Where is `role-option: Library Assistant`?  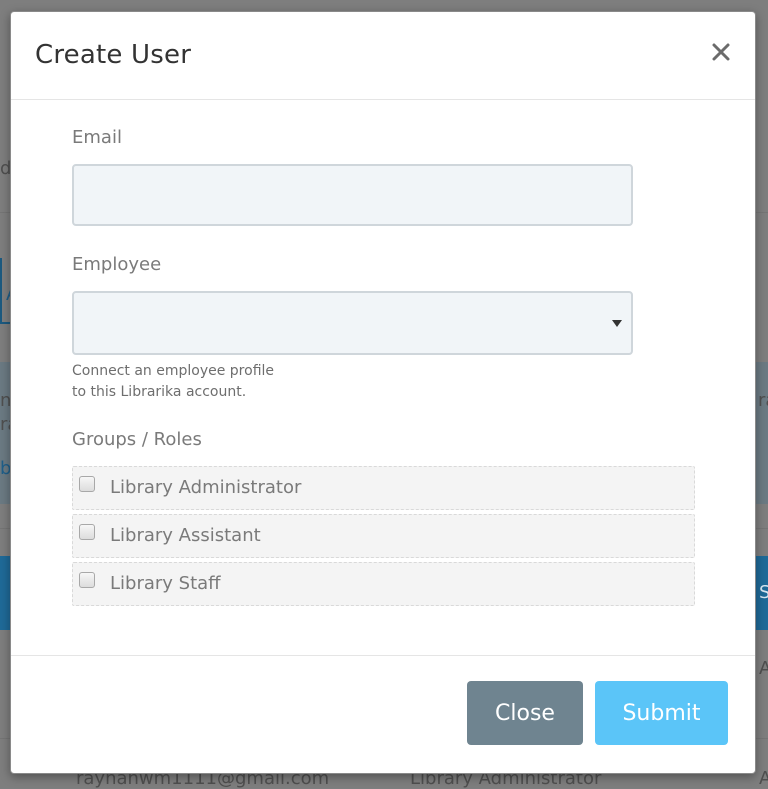 role-option: Library Assistant is located at coordinates (383, 536).